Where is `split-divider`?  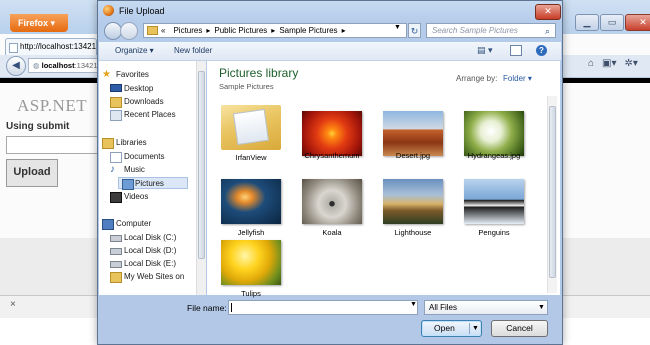 split-divider is located at coordinates (469, 328).